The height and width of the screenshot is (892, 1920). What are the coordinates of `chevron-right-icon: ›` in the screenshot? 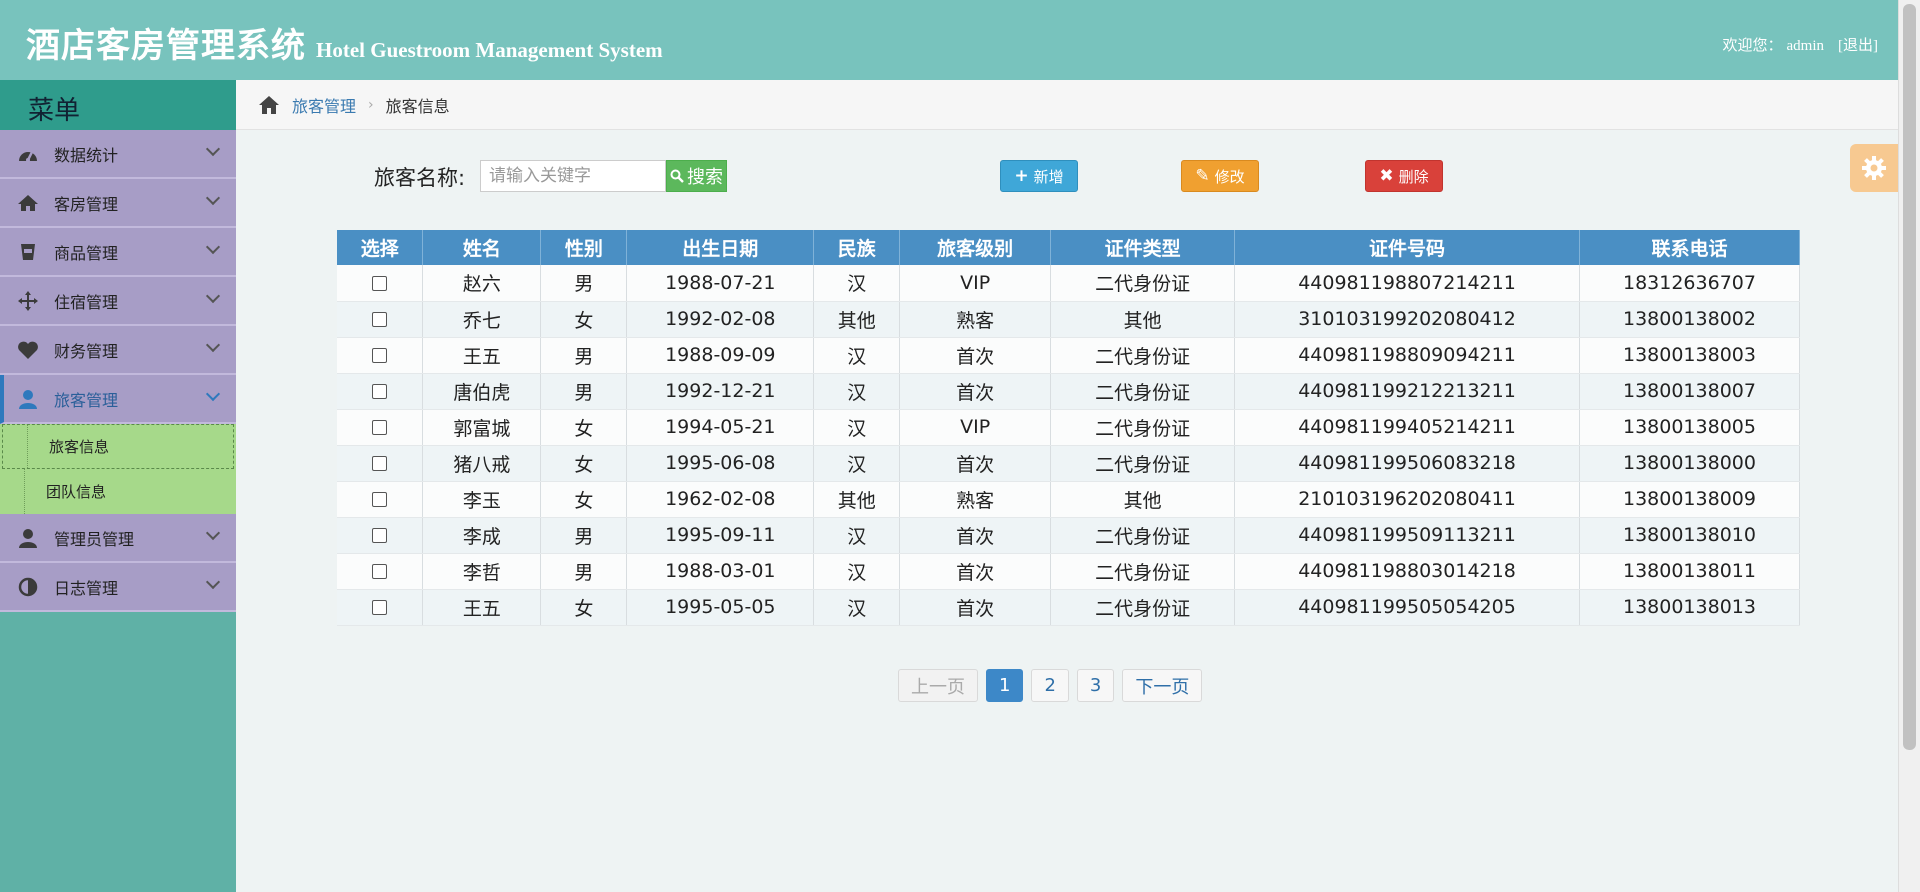 It's located at (371, 104).